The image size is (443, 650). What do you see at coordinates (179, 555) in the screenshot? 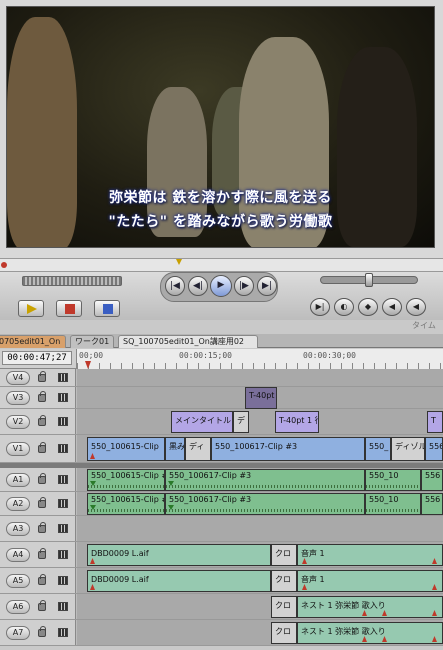
I see `clip-a4-dbd0009: DBD0009 L.aif` at bounding box center [179, 555].